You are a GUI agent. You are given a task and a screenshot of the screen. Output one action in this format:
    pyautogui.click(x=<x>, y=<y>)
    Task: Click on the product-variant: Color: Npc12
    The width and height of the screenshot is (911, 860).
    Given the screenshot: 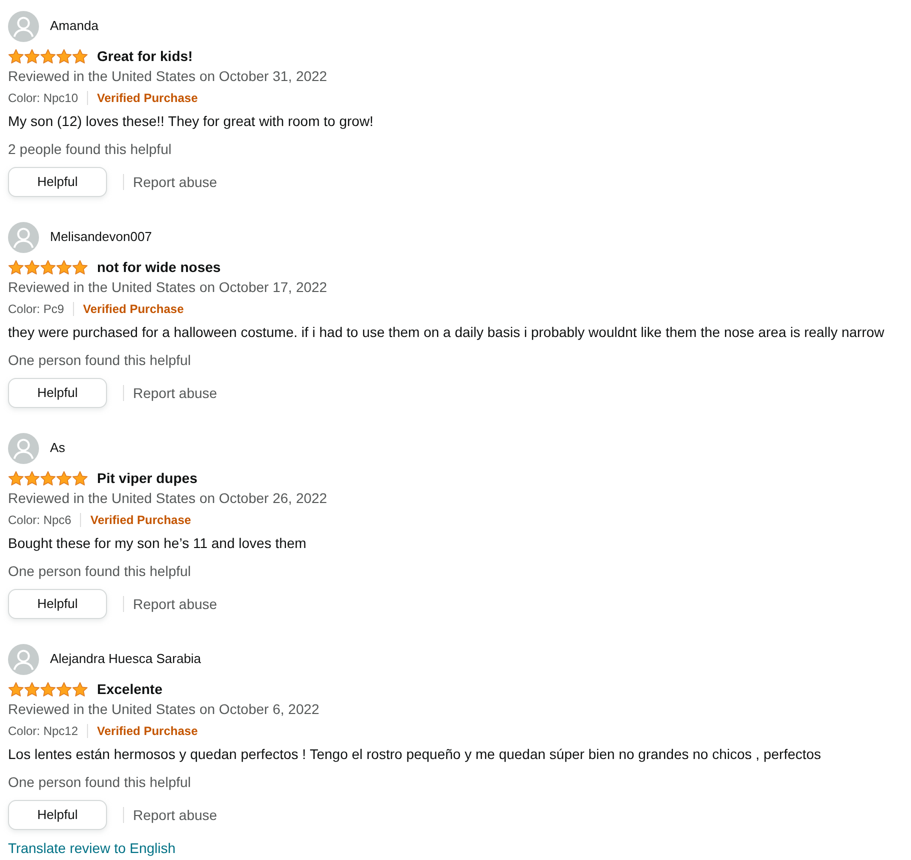 What is the action you would take?
    pyautogui.click(x=43, y=731)
    